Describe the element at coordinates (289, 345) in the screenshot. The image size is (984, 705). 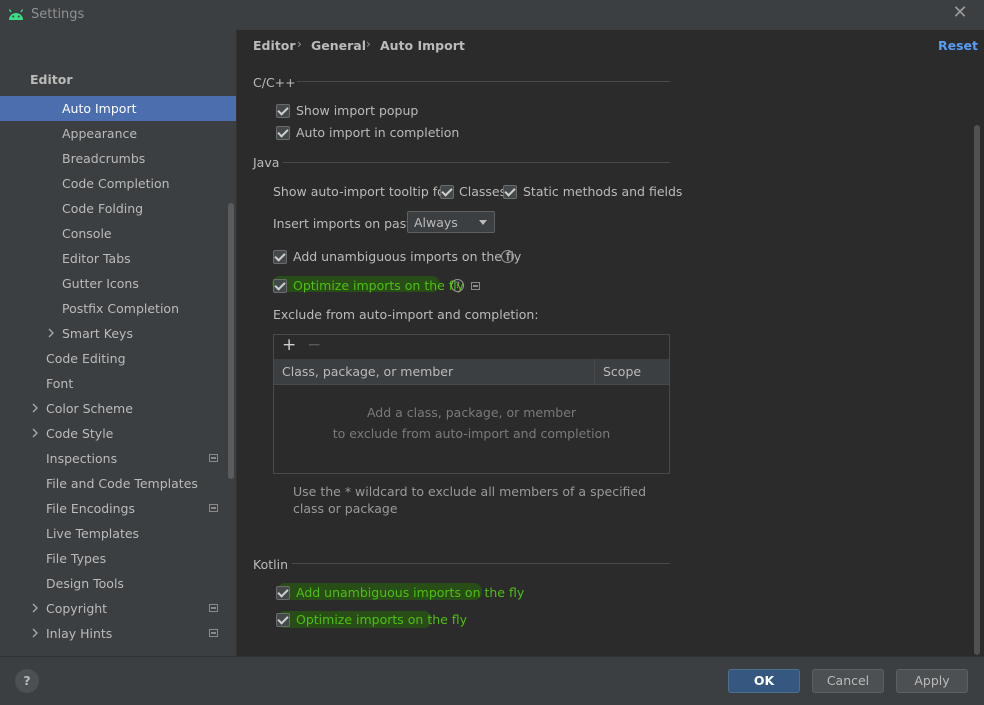
I see `add-icon: +` at that location.